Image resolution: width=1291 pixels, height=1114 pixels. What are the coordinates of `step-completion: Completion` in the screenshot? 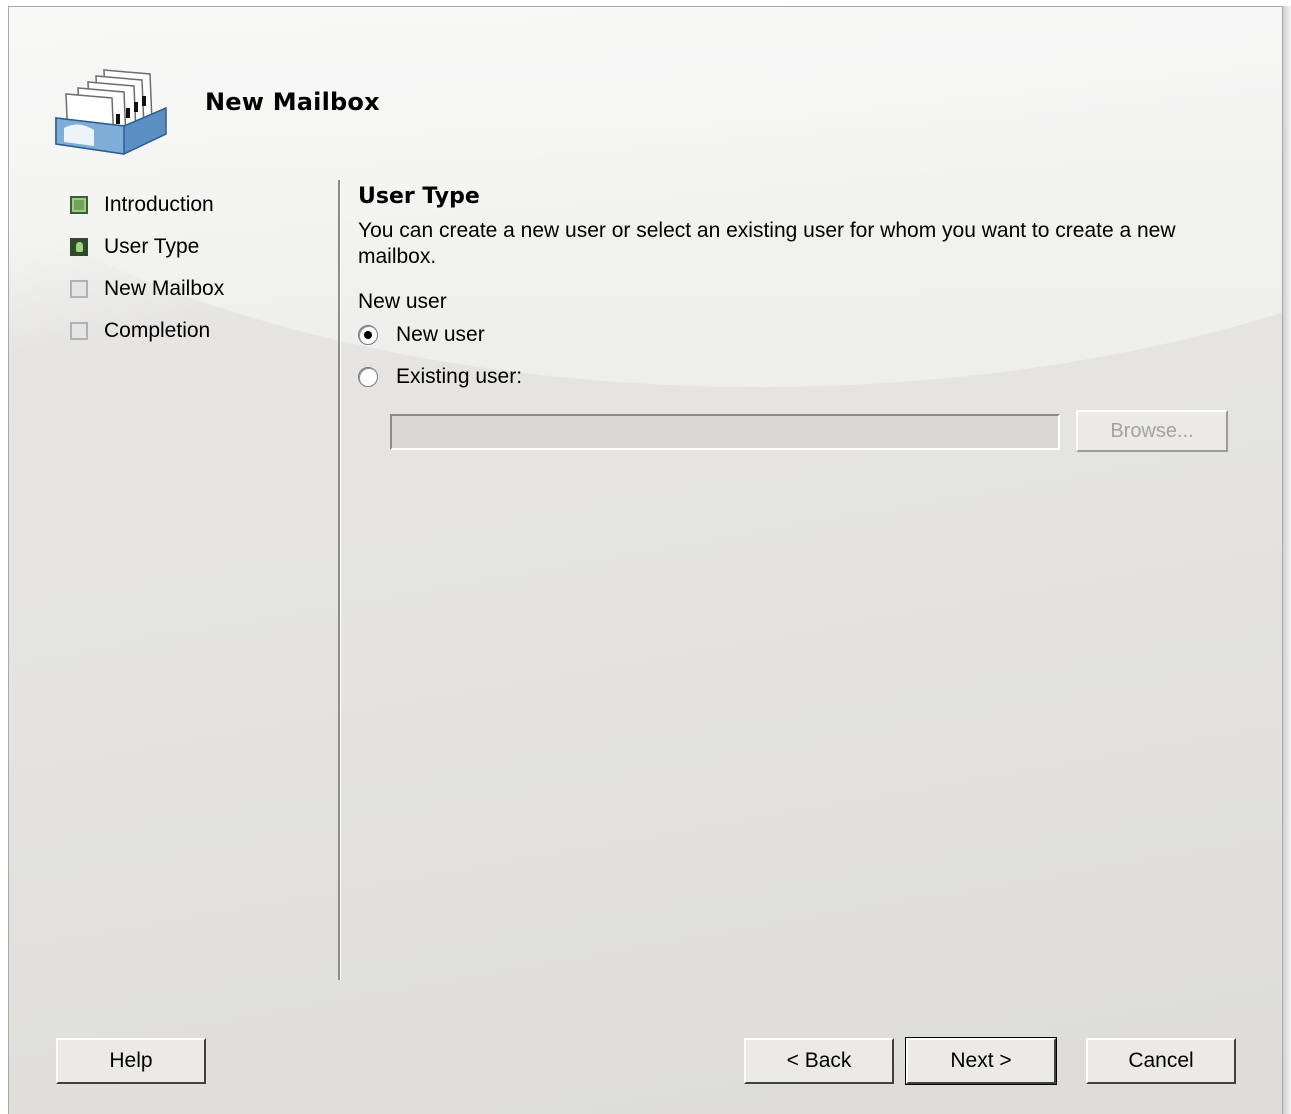 It's located at (200, 331).